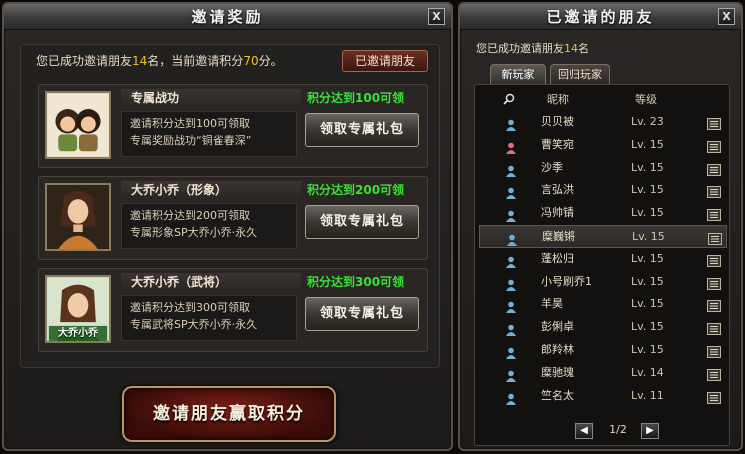  I want to click on page-indicator: 1/2, so click(618, 429).